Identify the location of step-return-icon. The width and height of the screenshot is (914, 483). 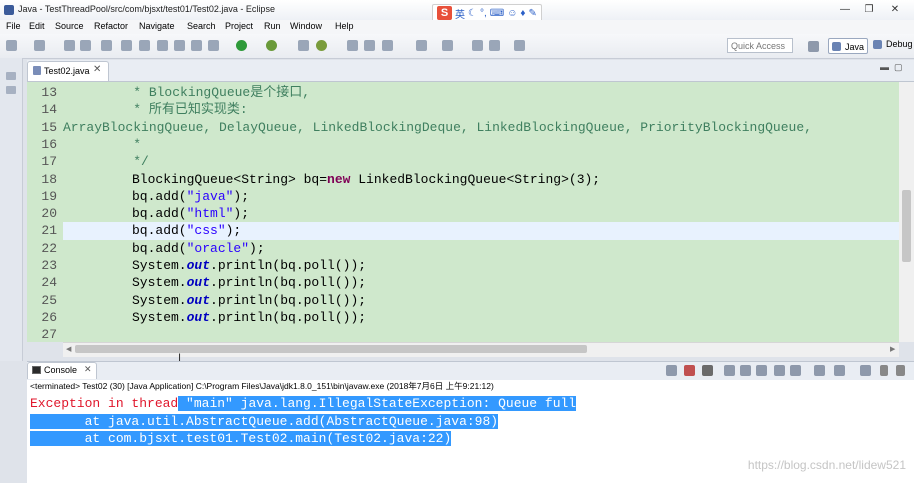
(213, 45).